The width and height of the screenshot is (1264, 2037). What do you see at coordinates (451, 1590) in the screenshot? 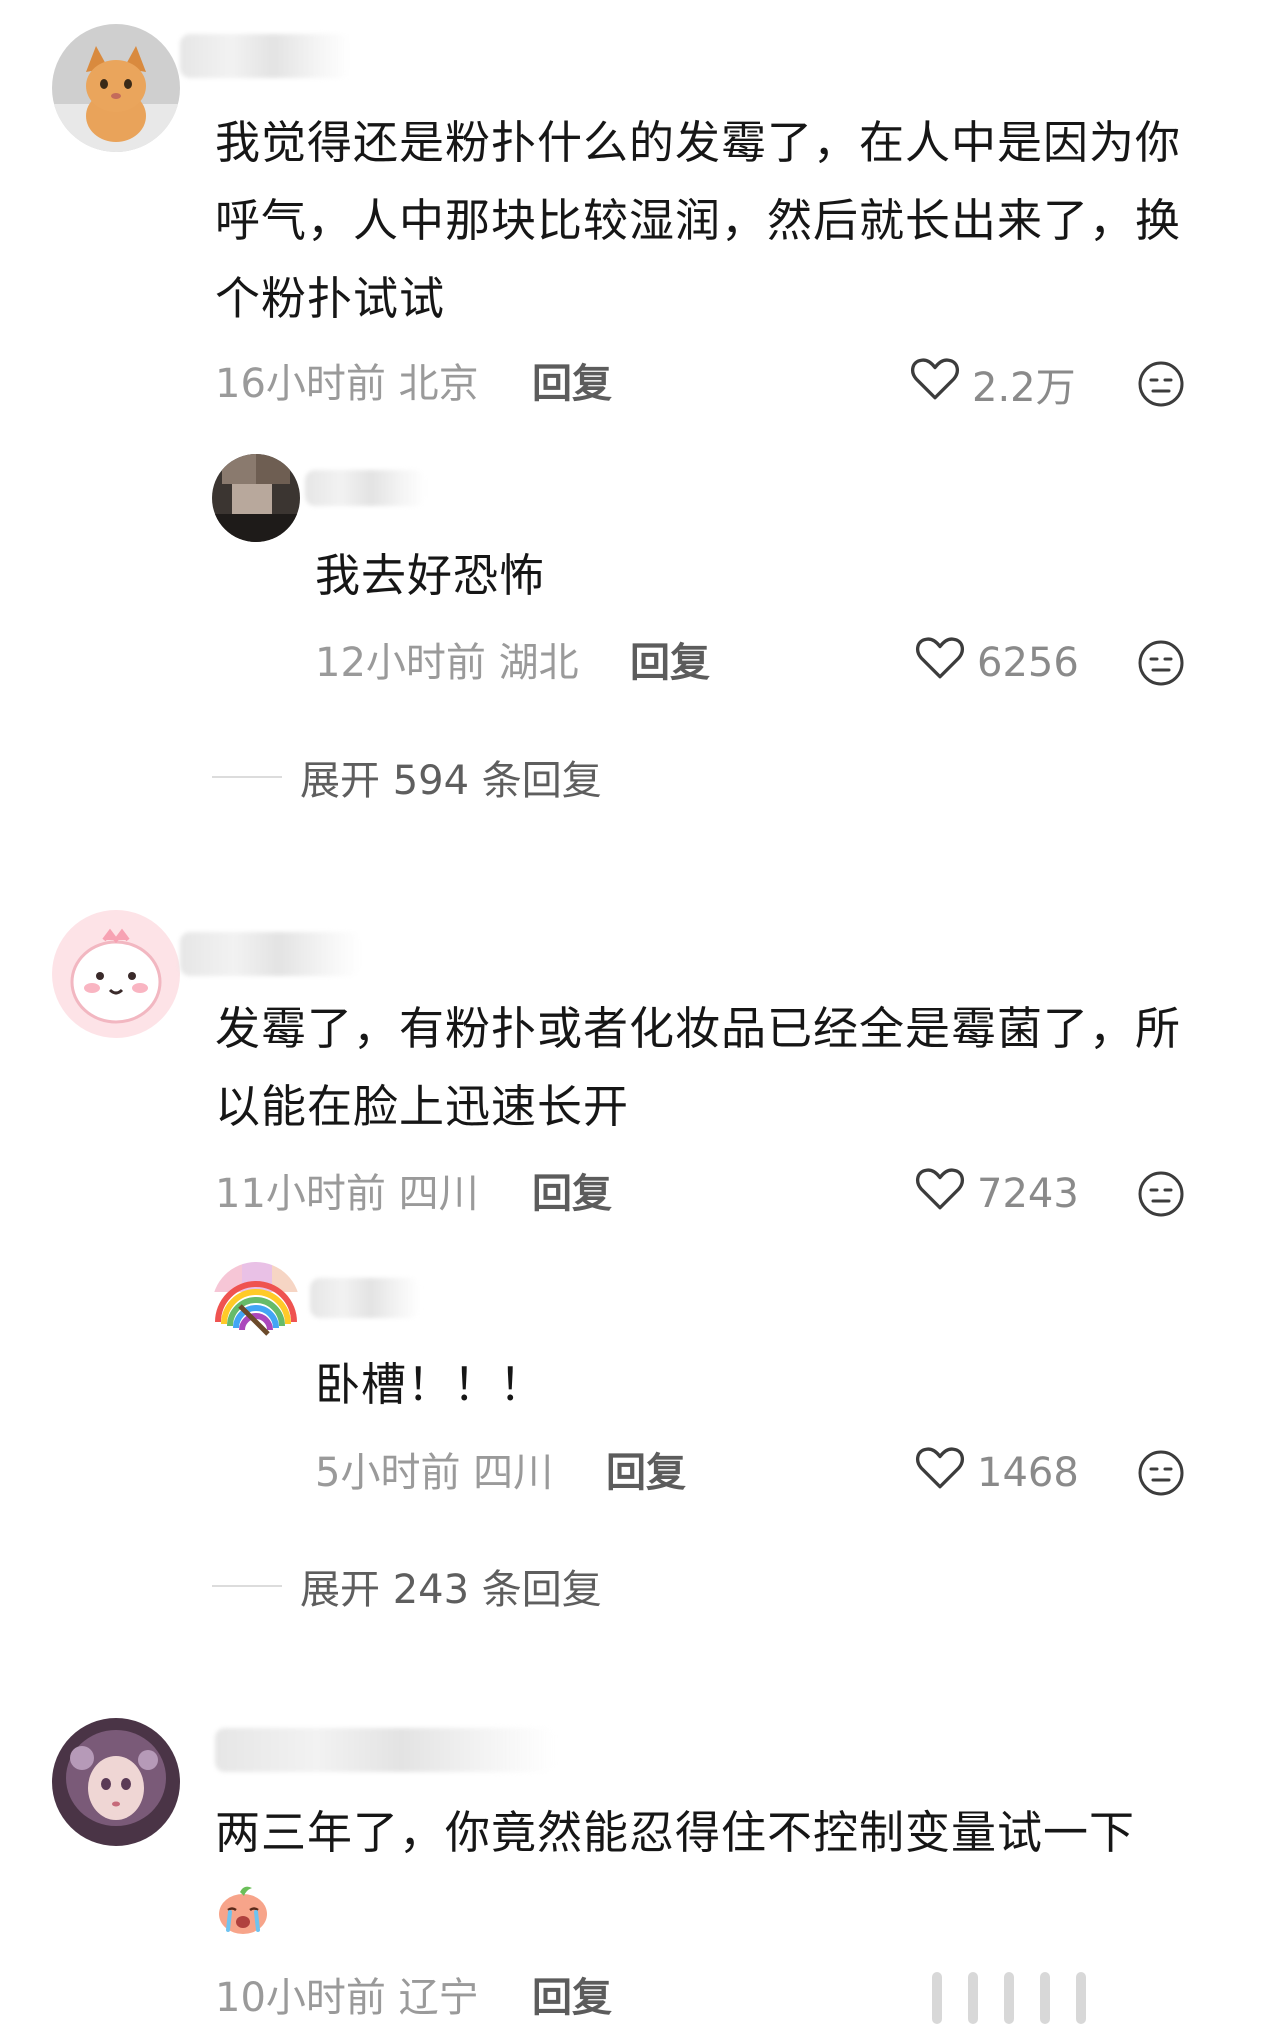
I see `expand-label: 展开 243 条回复` at bounding box center [451, 1590].